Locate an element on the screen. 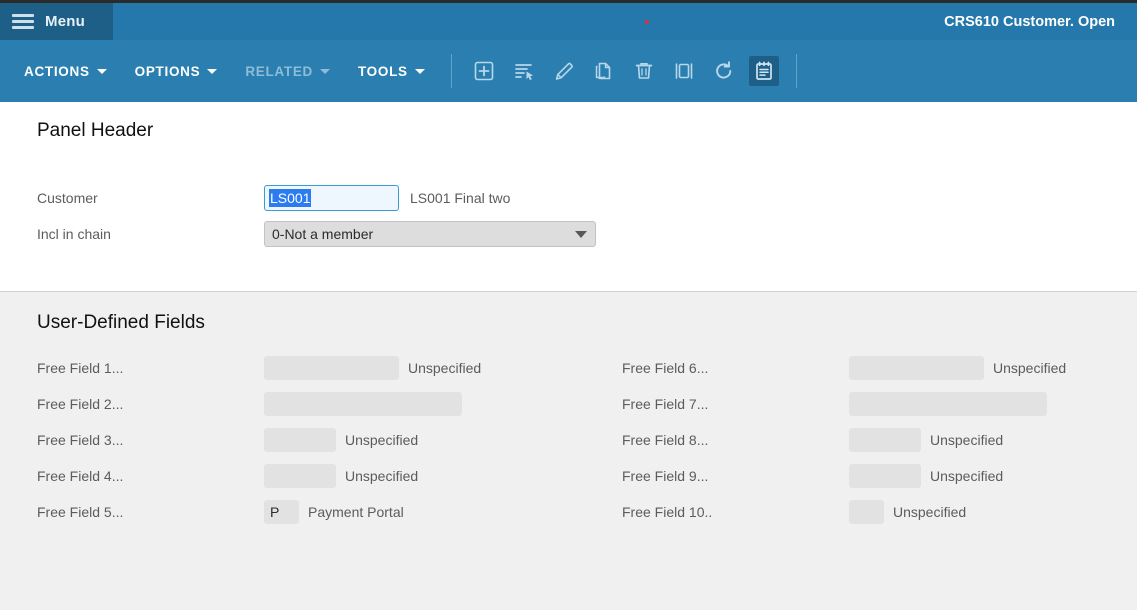  udf-row-input: P is located at coordinates (281, 512).